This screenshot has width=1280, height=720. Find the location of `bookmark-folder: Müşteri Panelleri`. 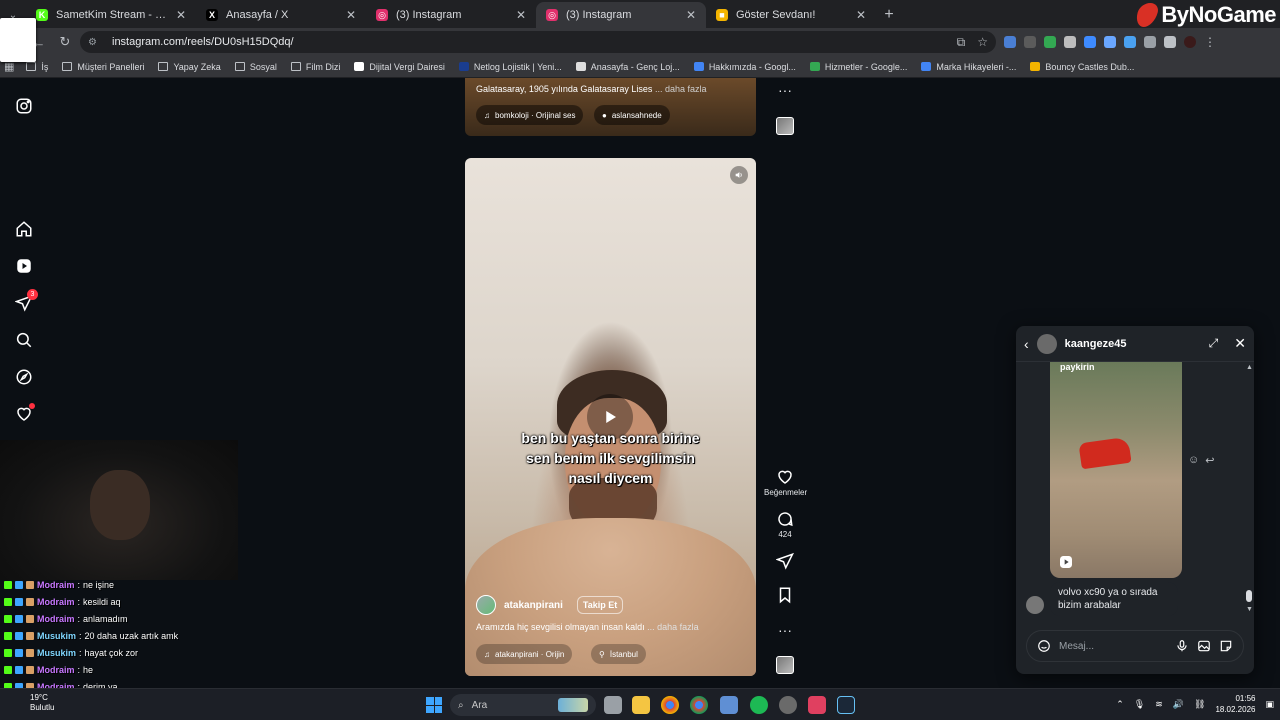

bookmark-folder: Müşteri Panelleri is located at coordinates (103, 67).